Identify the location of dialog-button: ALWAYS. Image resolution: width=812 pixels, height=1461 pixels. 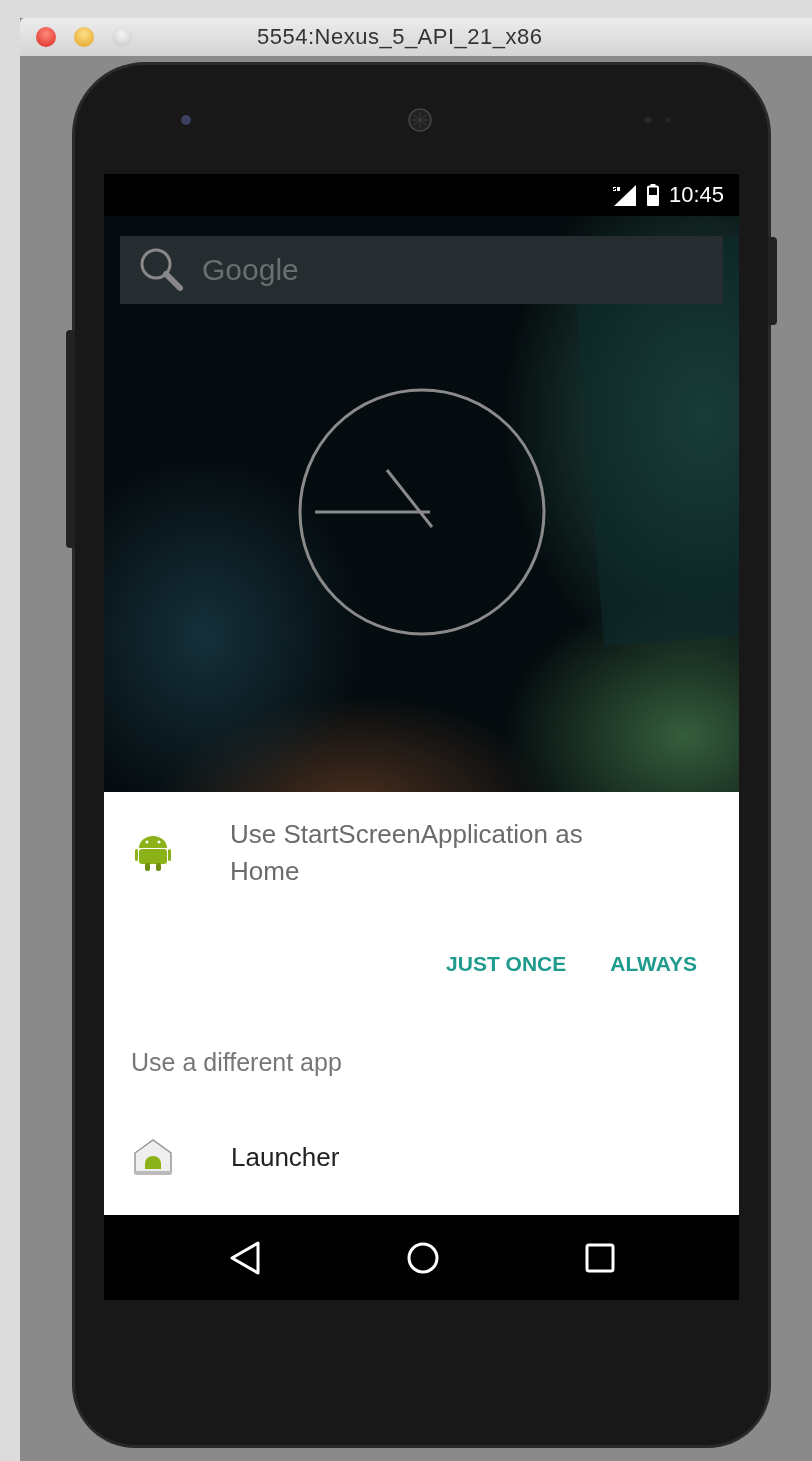
(653, 964).